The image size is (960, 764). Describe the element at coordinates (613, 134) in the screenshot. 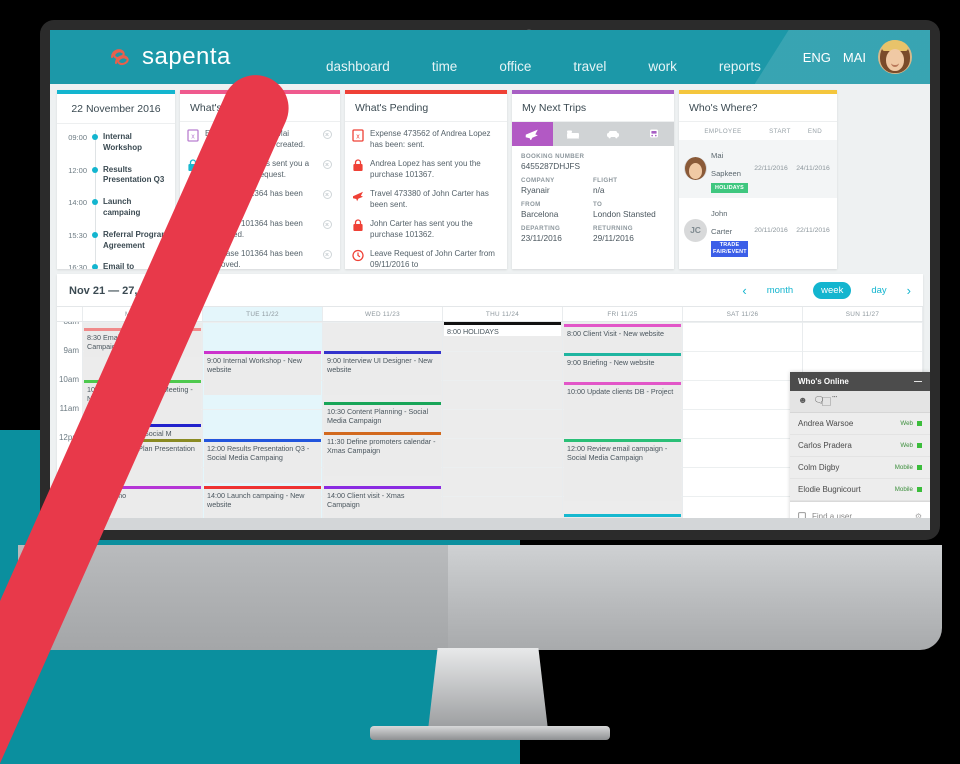

I see `tab-car` at that location.